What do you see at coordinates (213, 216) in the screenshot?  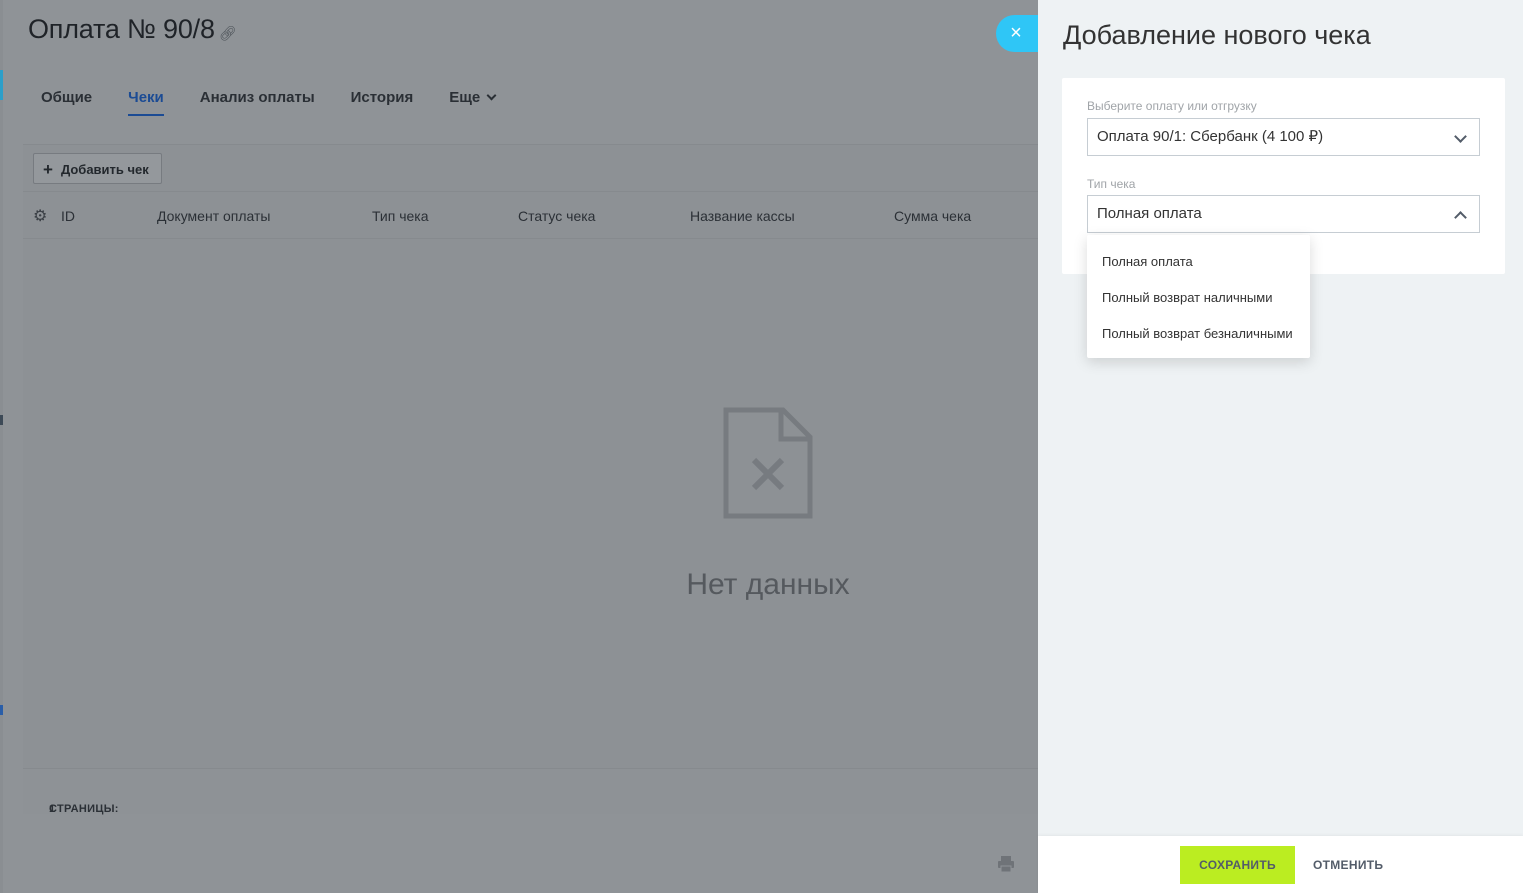 I see `column-header-payment-document: Документ оплаты` at bounding box center [213, 216].